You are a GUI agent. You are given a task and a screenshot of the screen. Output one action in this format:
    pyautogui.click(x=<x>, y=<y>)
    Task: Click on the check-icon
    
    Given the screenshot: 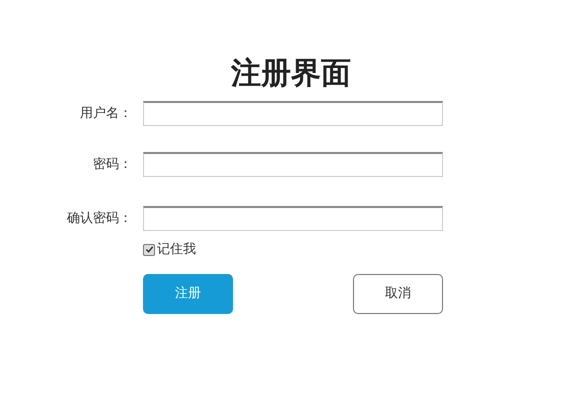 What is the action you would take?
    pyautogui.click(x=149, y=249)
    